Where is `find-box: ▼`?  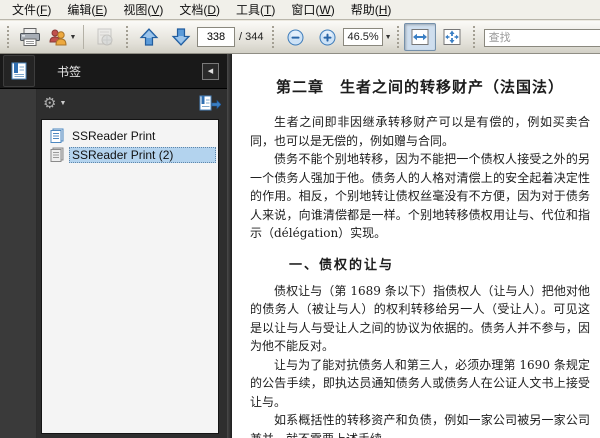
find-box: ▼ is located at coordinates (541, 37).